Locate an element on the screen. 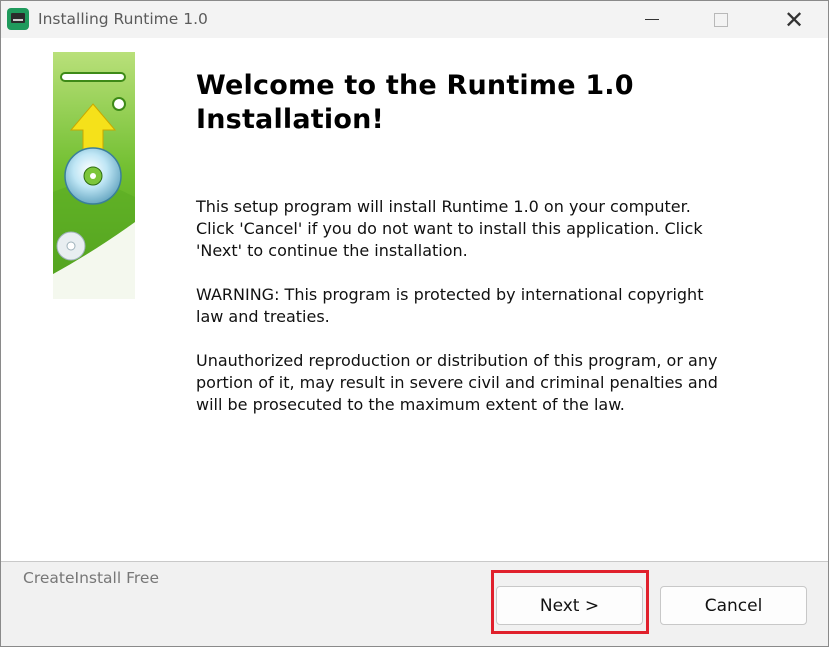 The height and width of the screenshot is (647, 829). close-icon: ✕ is located at coordinates (794, 19).